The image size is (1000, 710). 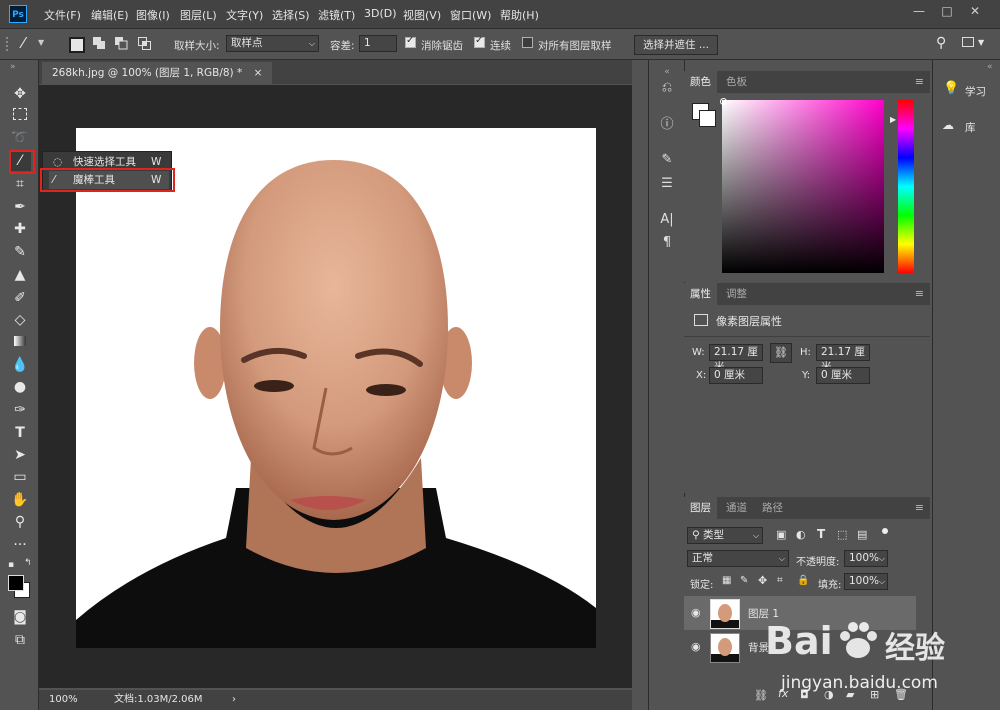 I want to click on paragraph-panel-icon: ¶, so click(x=667, y=243).